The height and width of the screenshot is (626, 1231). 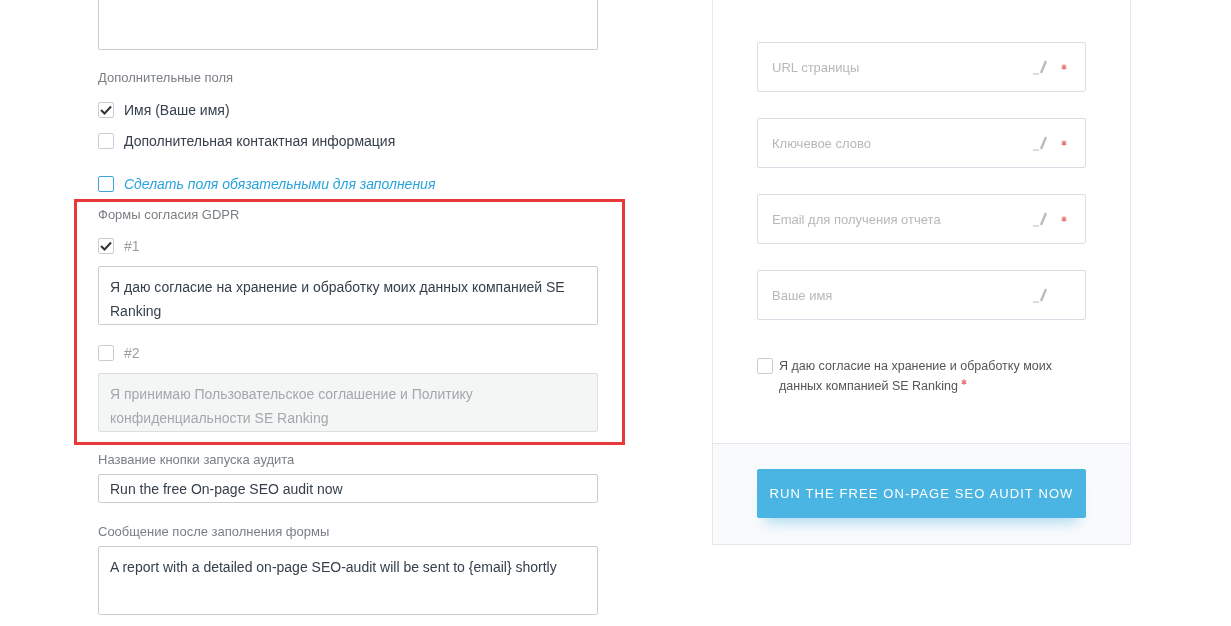 I want to click on input-field: Ключевое слово, so click(x=921, y=143).